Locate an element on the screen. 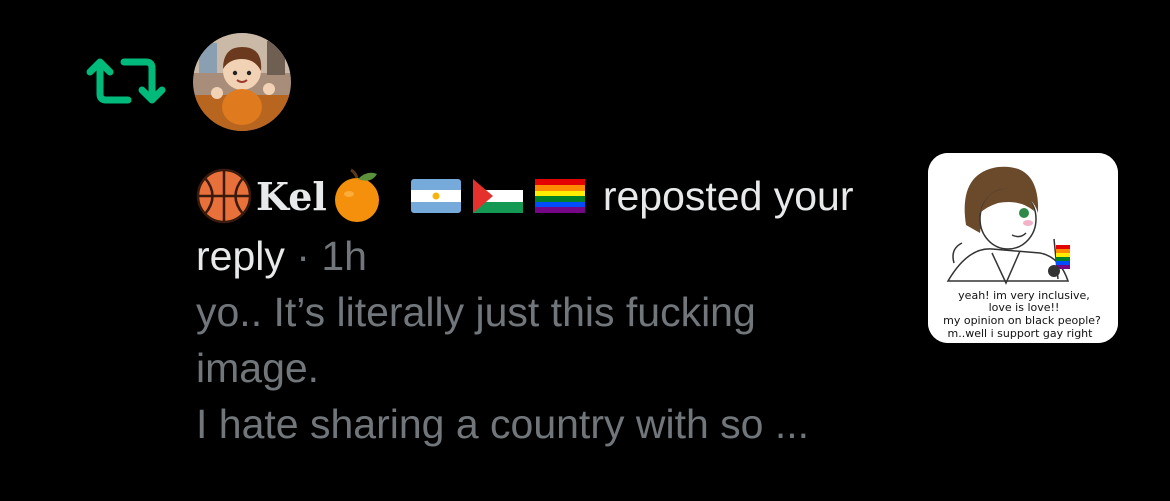 The height and width of the screenshot is (501, 1170). timestamp: 1h is located at coordinates (344, 256).